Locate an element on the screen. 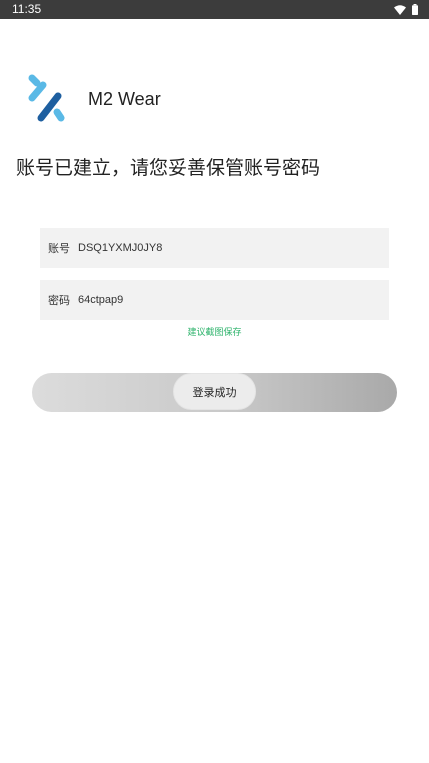  status-time: 11:35 is located at coordinates (27, 9).